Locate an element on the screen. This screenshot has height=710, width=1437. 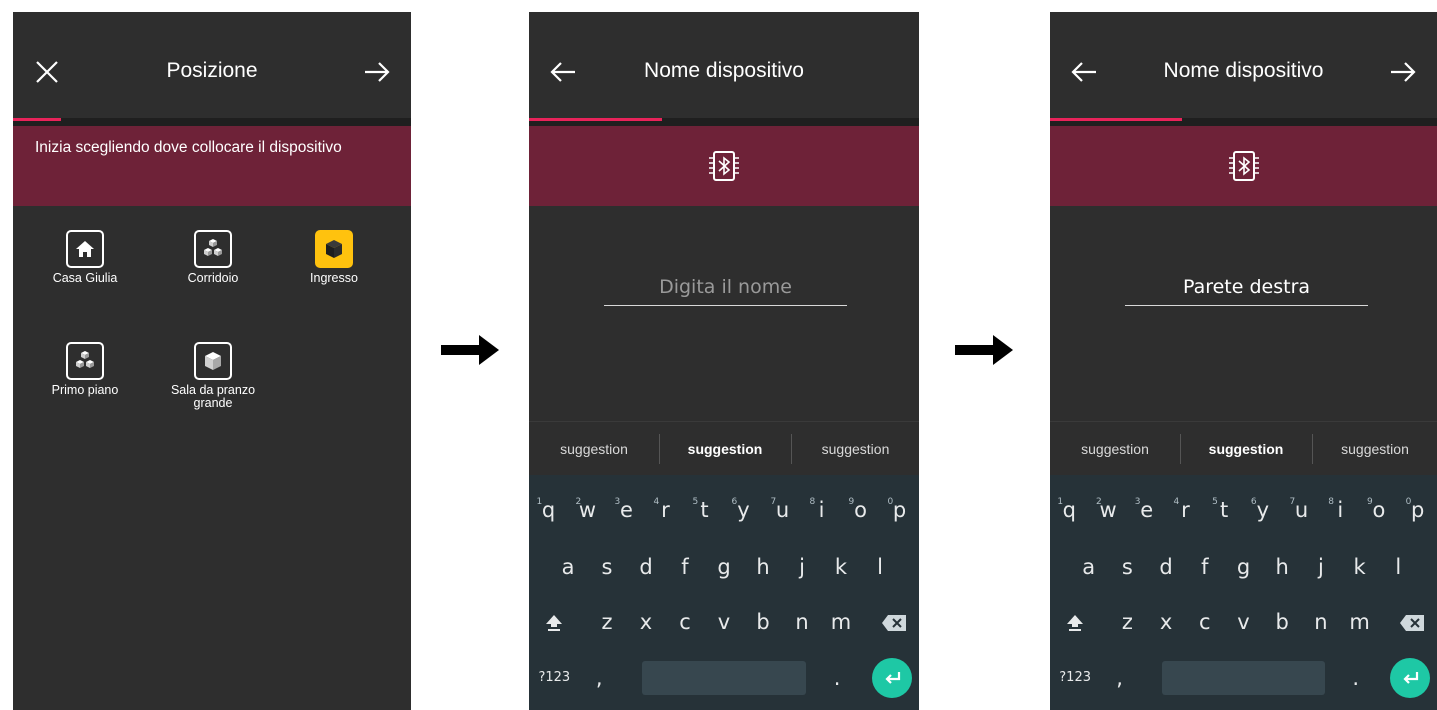
key-label: y is located at coordinates (743, 510).